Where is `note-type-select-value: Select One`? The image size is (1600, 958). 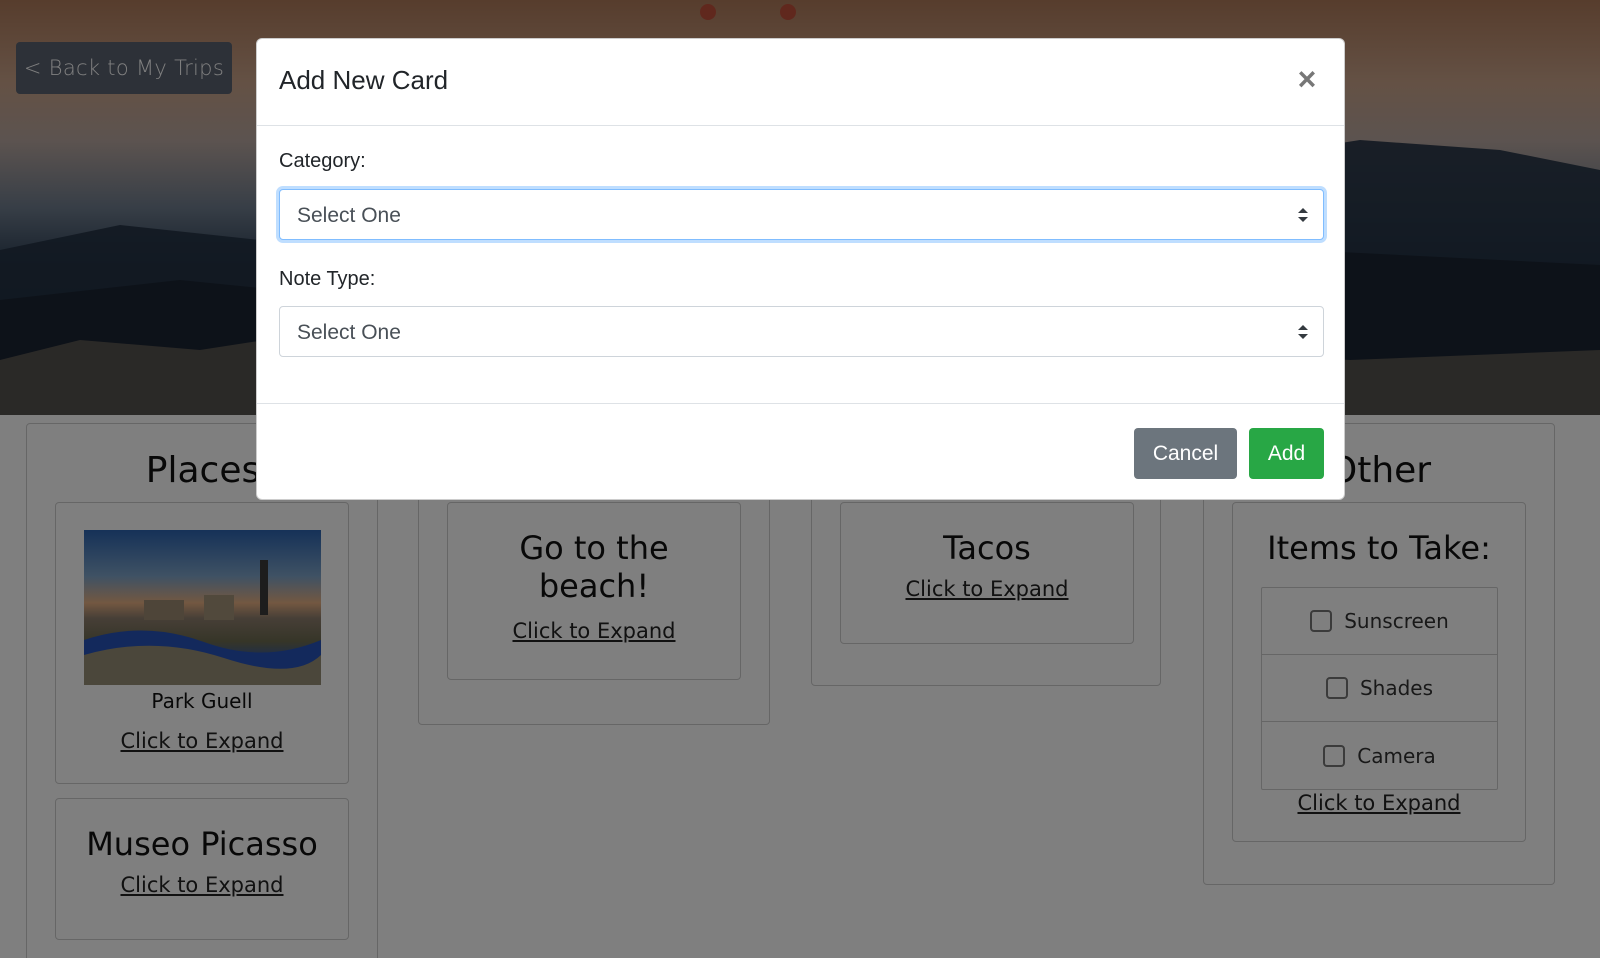 note-type-select-value: Select One is located at coordinates (349, 332).